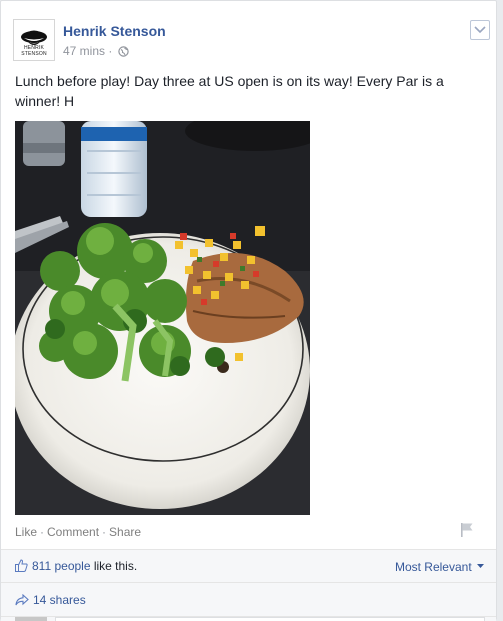 The height and width of the screenshot is (621, 503). I want to click on thumbs-up-icon, so click(21, 567).